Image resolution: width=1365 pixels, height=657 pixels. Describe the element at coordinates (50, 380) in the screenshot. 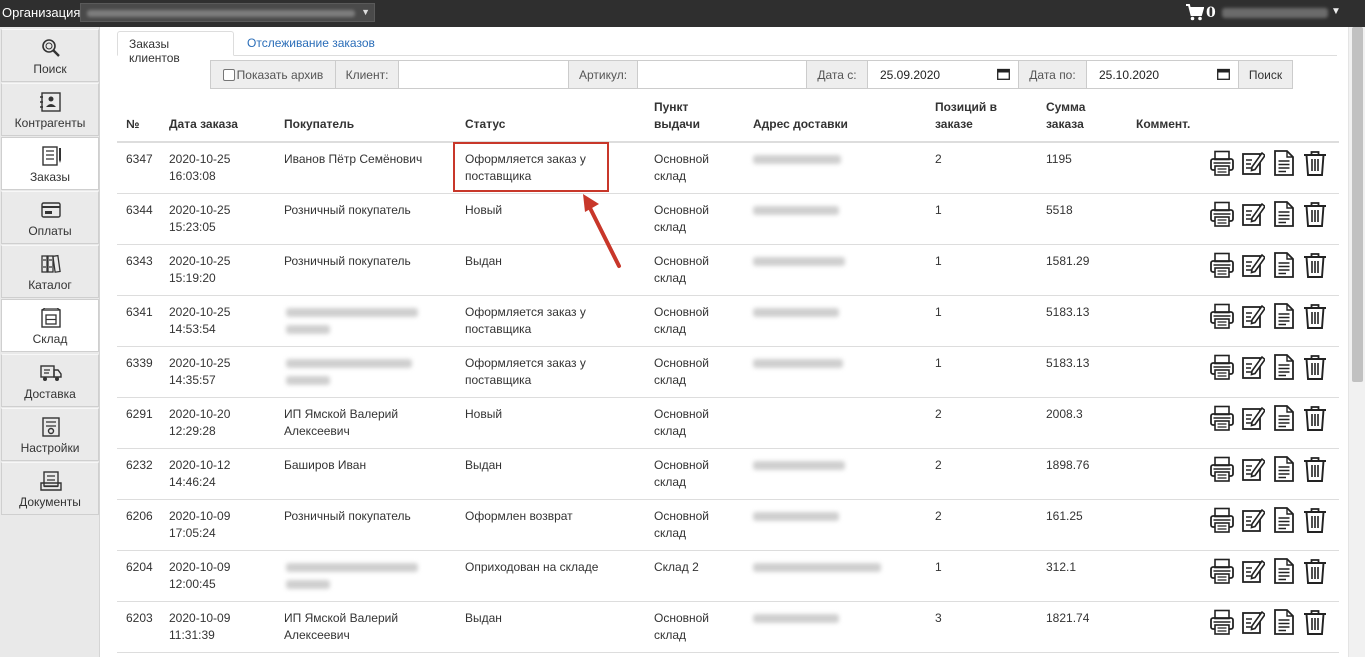

I see `sidebar-item-delivery: Доставка` at that location.